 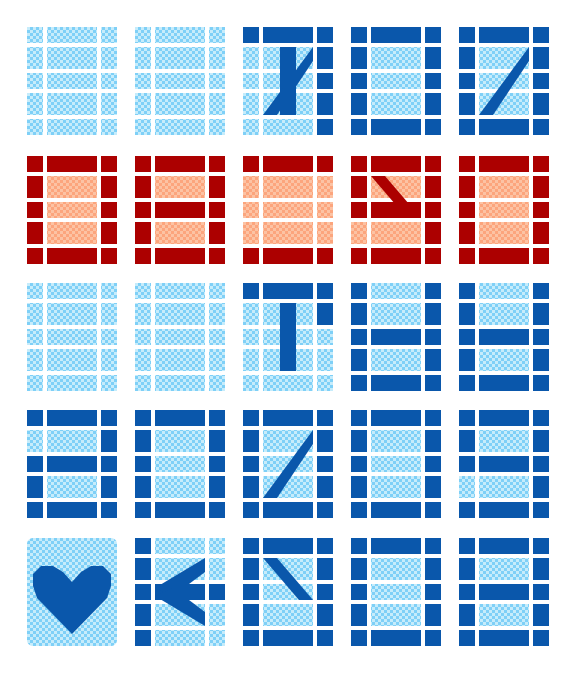 I want to click on tile-r2-c5: 0, so click(x=504, y=210).